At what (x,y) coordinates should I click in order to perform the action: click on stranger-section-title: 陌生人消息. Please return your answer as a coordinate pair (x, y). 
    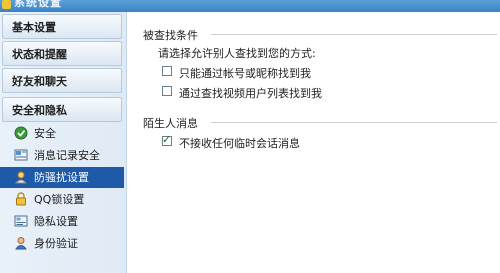
    Looking at the image, I should click on (170, 123).